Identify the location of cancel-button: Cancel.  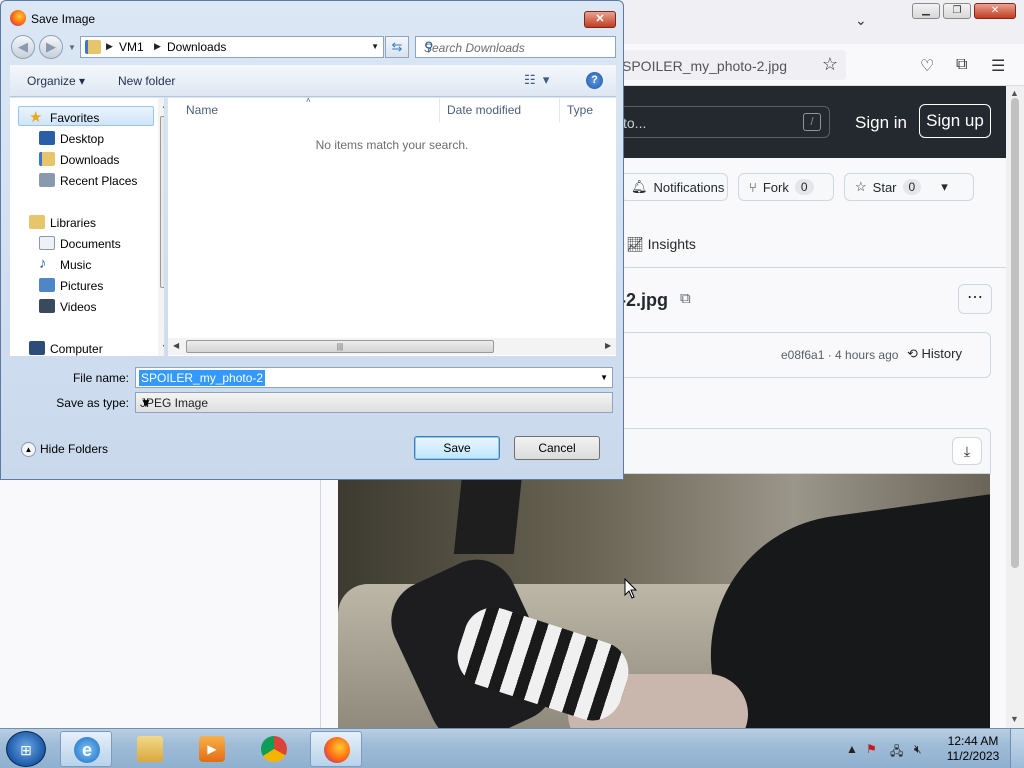
(557, 448).